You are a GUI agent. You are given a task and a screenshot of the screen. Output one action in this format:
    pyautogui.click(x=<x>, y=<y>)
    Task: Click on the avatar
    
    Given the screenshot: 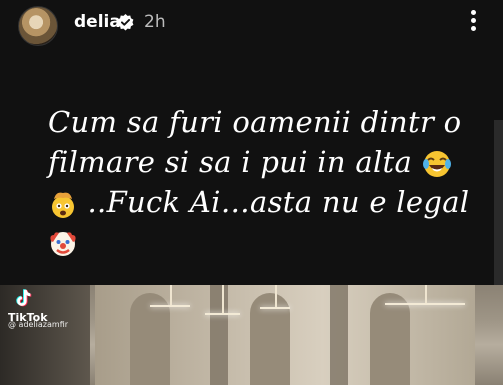 What is the action you would take?
    pyautogui.click(x=38, y=26)
    